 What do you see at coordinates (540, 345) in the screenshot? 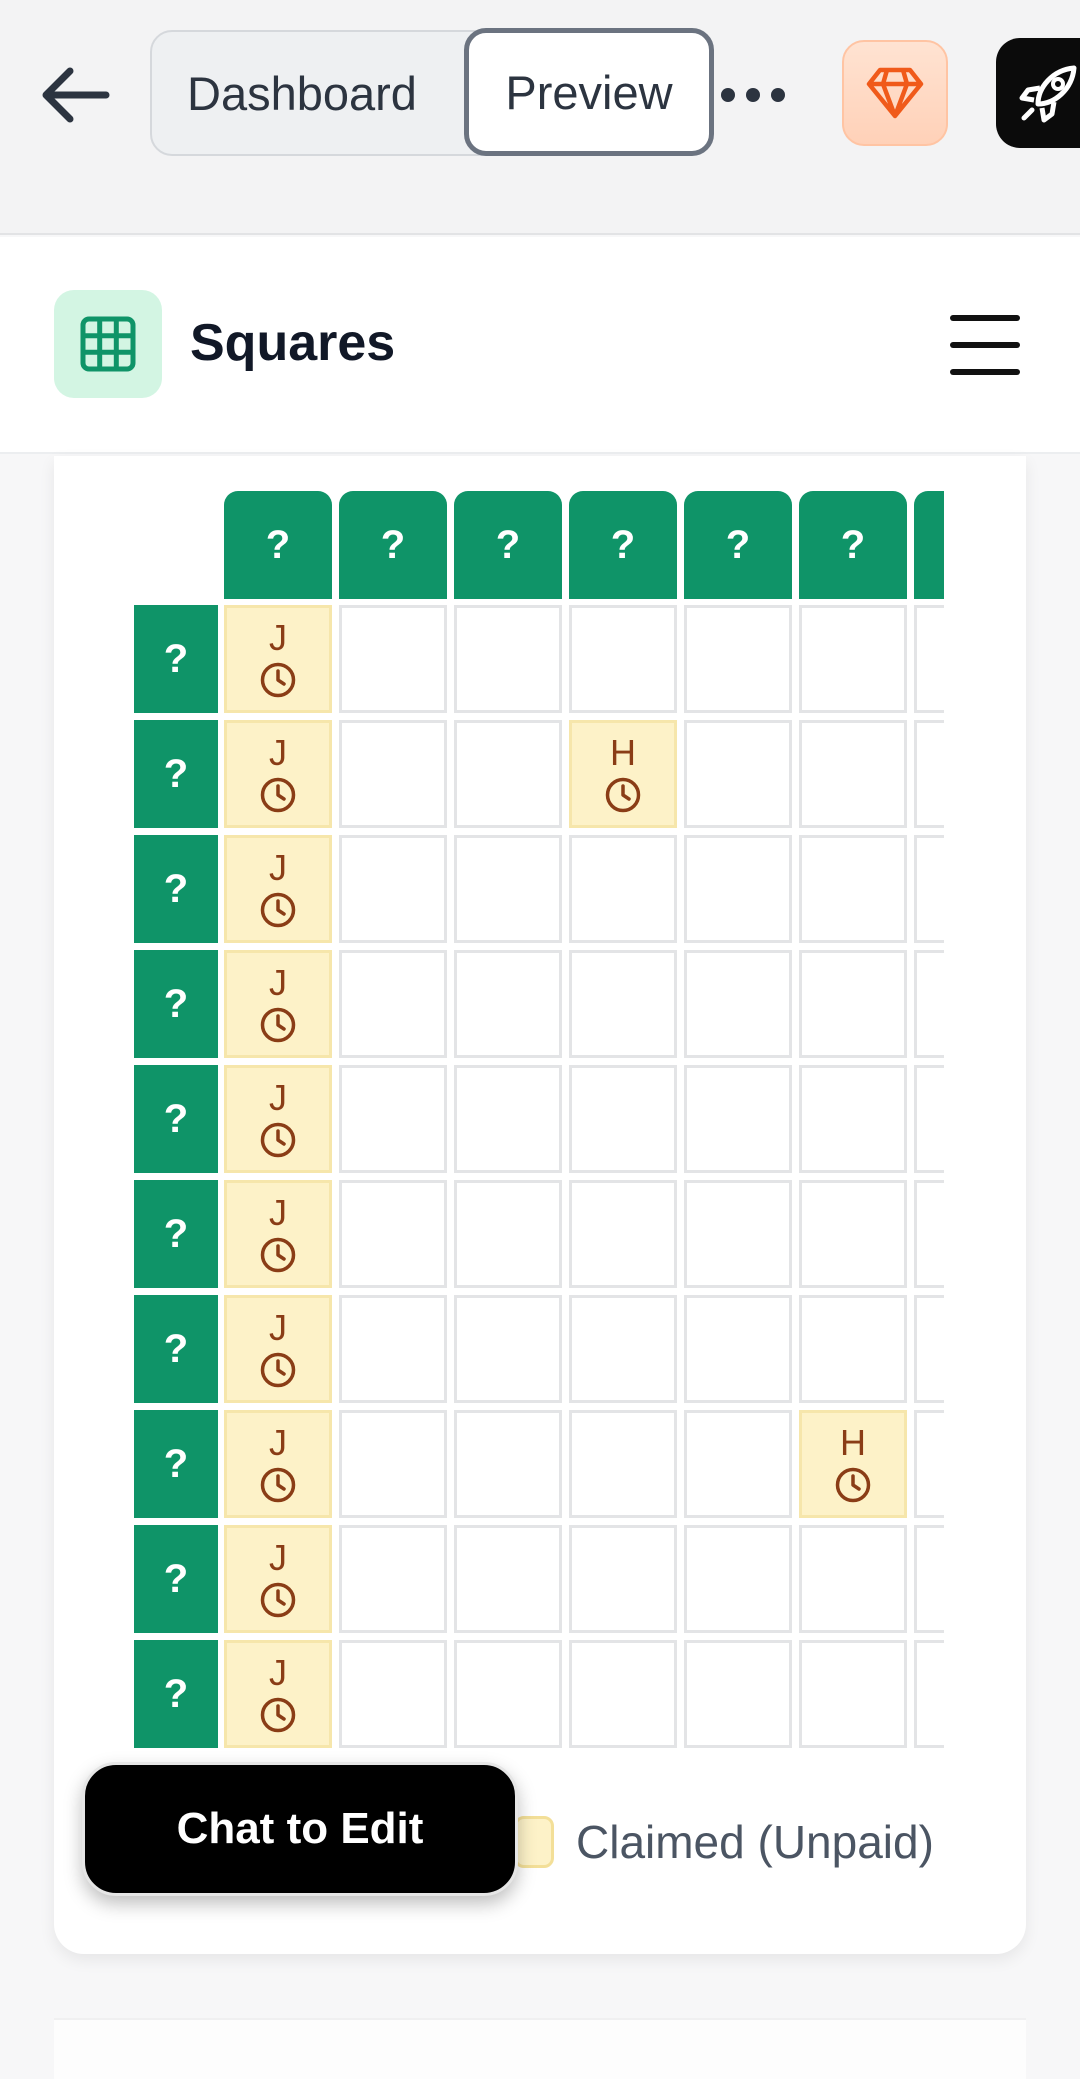
I see `app-header: Squares` at bounding box center [540, 345].